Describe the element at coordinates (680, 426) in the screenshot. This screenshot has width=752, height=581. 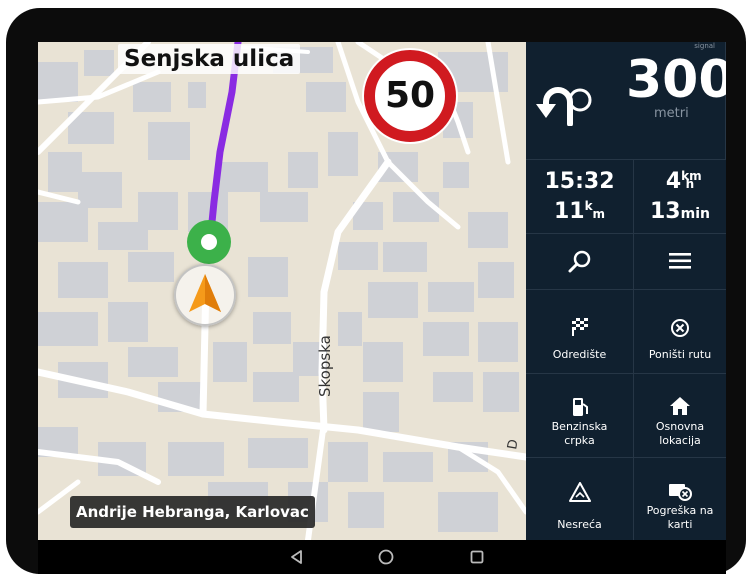
I see `home-location-label-line1: Osnovna` at that location.